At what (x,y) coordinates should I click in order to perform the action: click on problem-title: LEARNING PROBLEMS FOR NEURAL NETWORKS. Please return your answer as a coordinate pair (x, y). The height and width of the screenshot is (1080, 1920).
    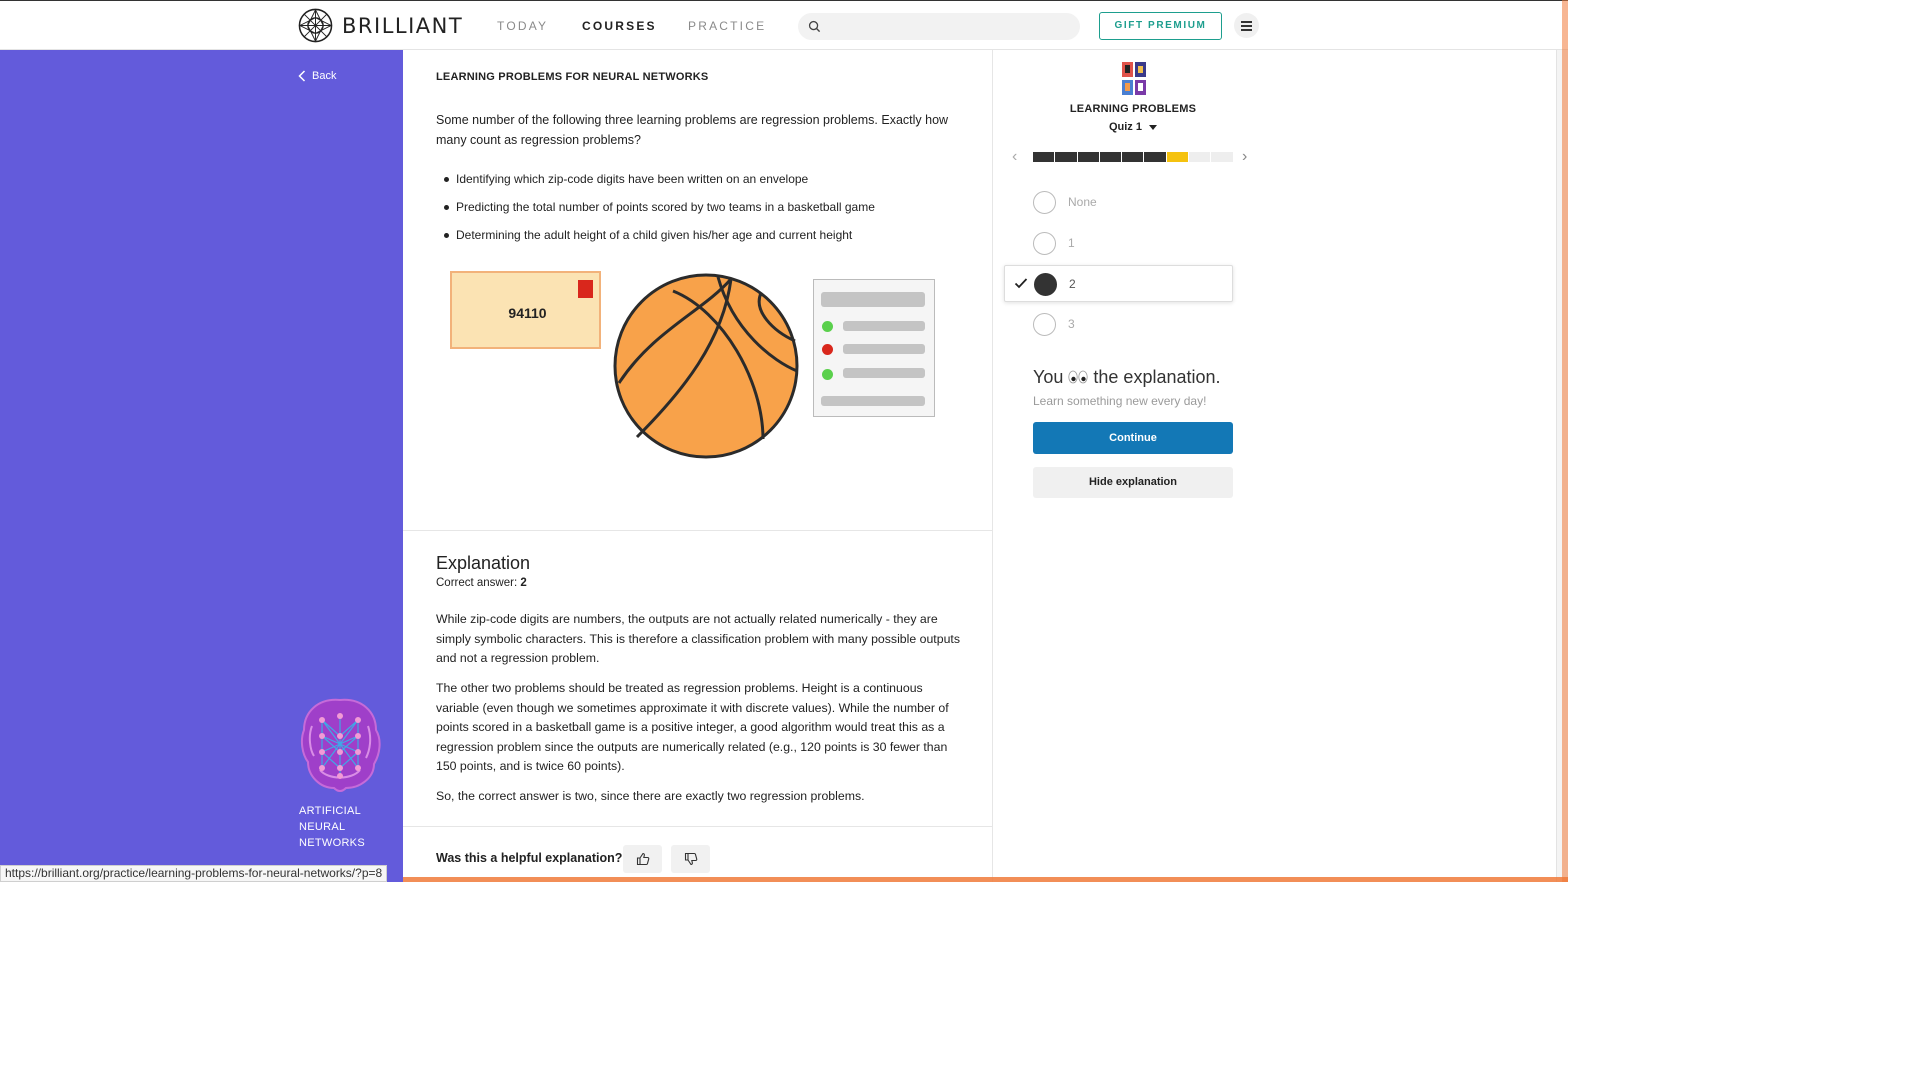
    Looking at the image, I should click on (572, 77).